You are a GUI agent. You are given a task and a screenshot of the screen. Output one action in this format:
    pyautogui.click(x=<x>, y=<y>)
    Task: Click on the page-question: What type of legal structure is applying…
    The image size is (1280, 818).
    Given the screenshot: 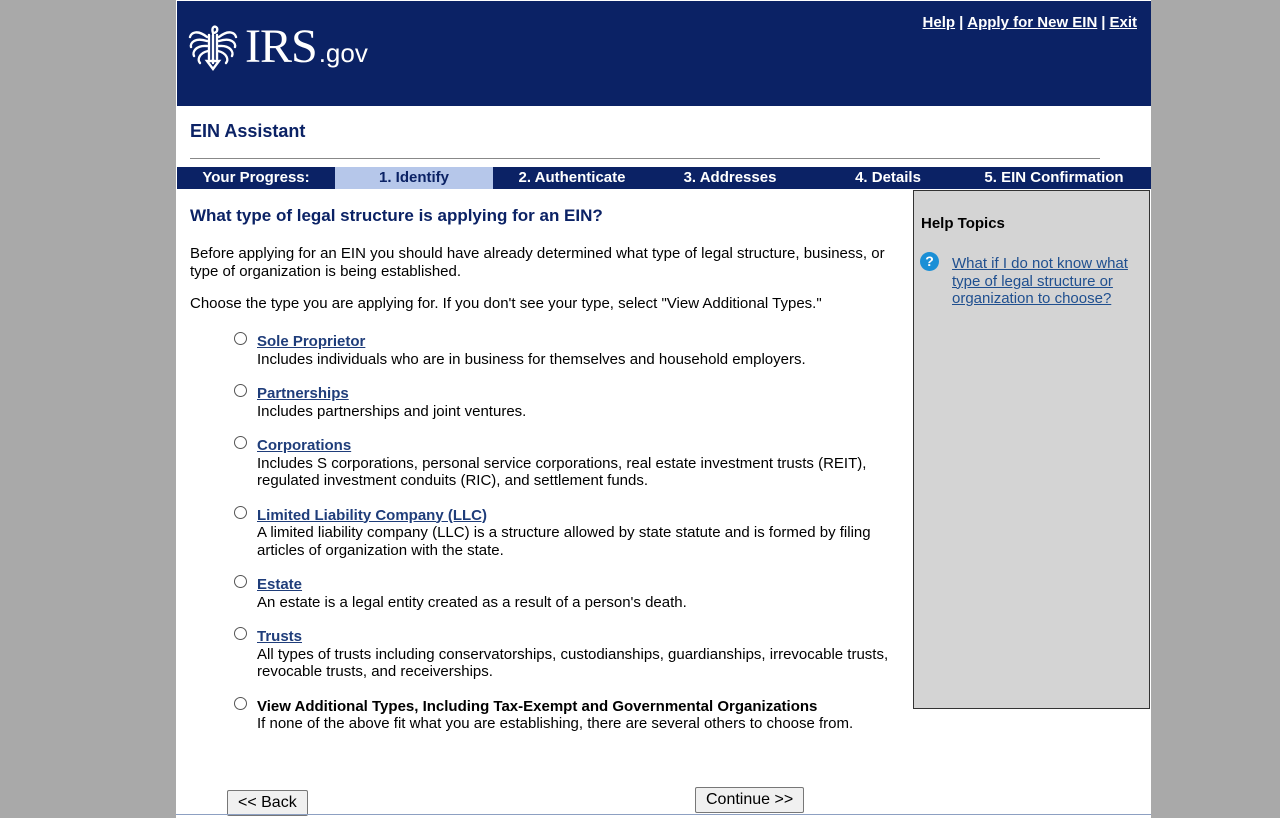 What is the action you would take?
    pyautogui.click(x=396, y=215)
    